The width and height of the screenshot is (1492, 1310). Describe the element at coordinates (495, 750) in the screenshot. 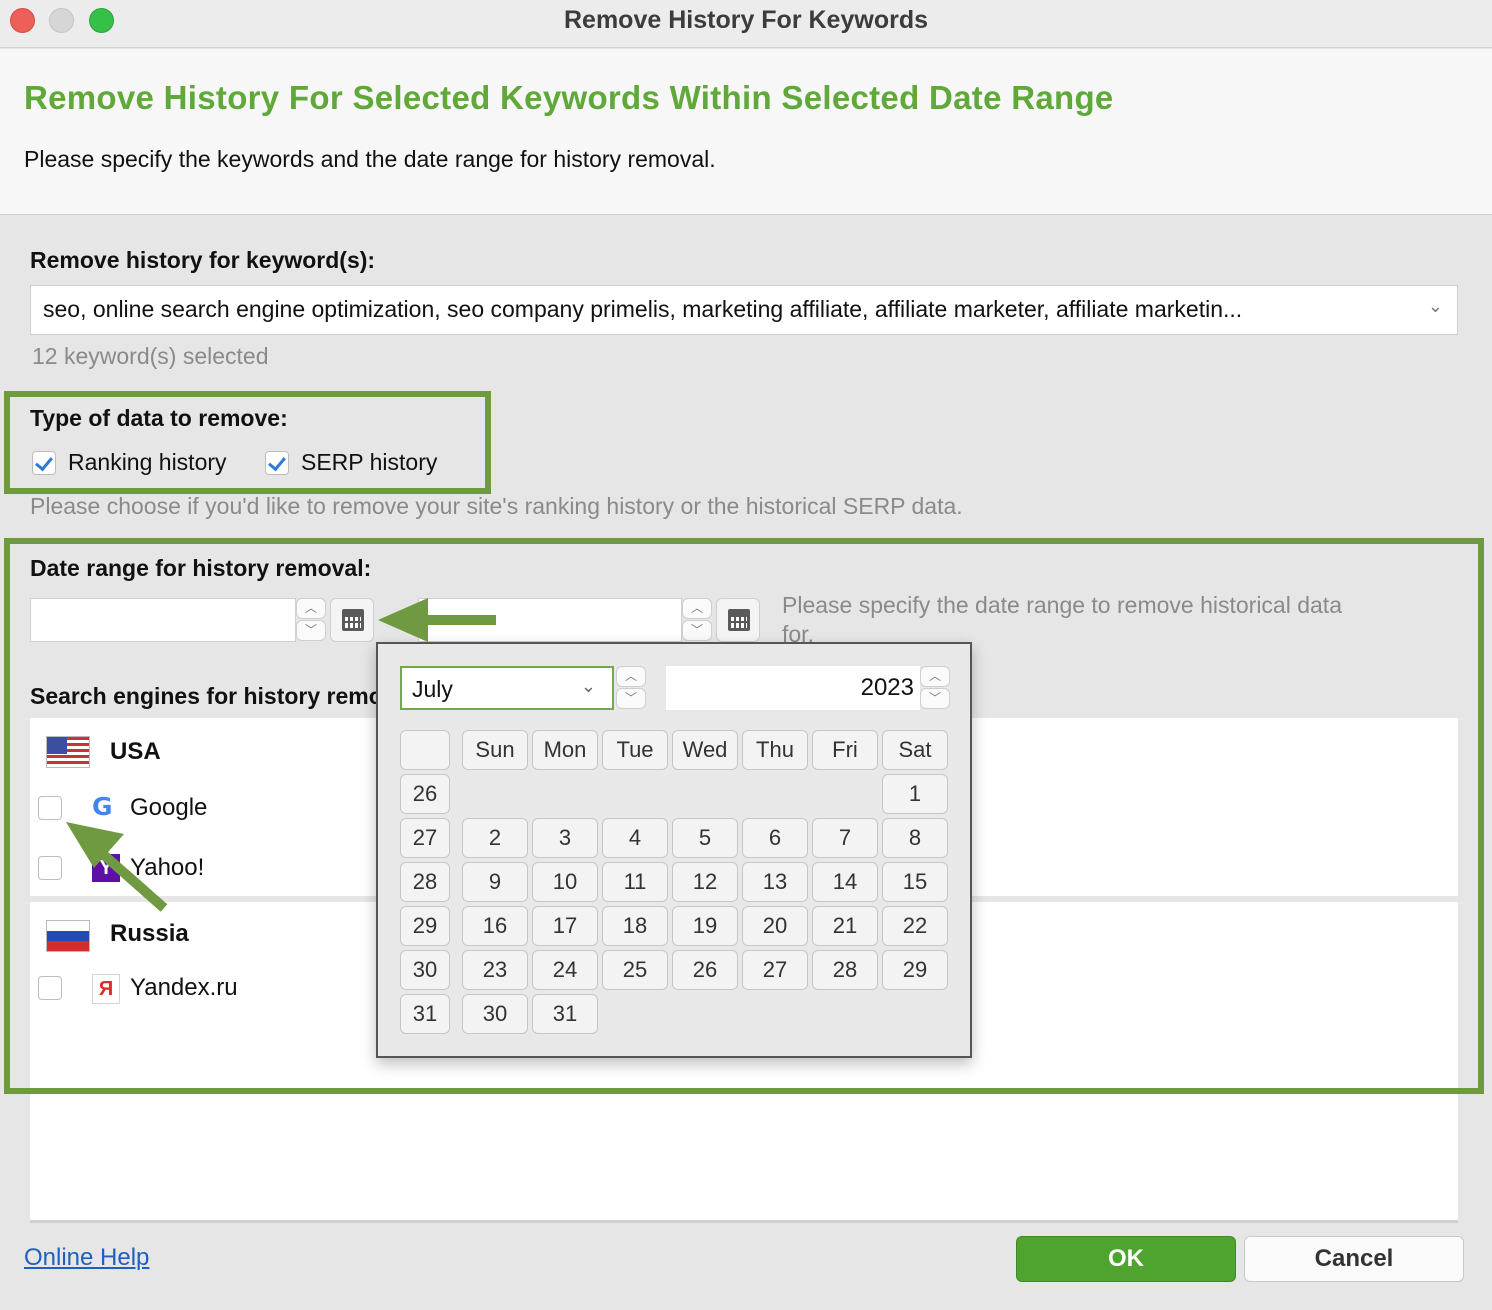

I see `day-header: Sun` at that location.